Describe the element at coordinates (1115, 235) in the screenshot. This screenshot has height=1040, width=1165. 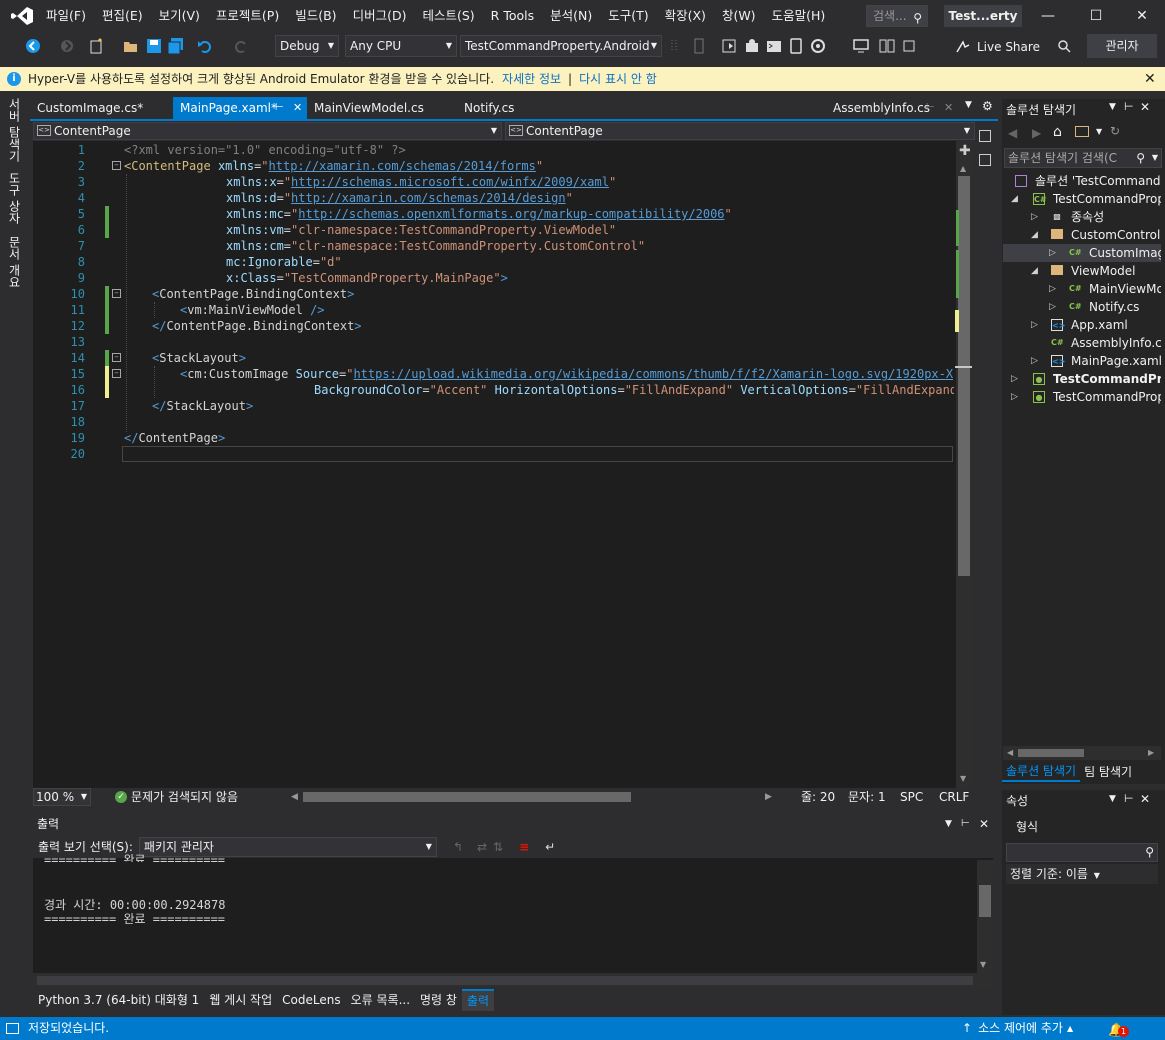
I see `tree-item-customcontrol-folder: CustomControl` at that location.